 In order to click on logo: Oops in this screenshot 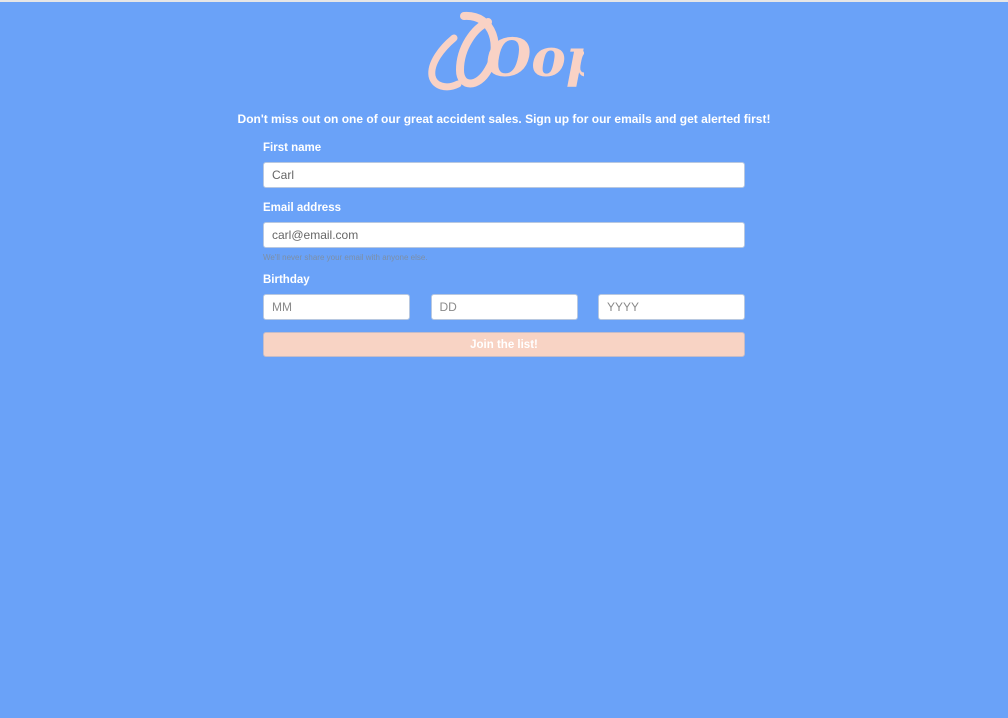, I will do `click(504, 56)`.